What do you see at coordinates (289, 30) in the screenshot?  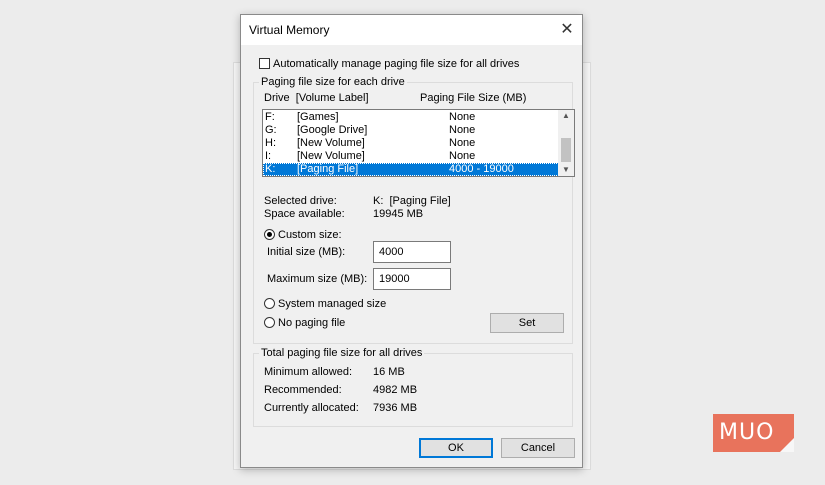 I see `dialog-title: Virtual Memory` at bounding box center [289, 30].